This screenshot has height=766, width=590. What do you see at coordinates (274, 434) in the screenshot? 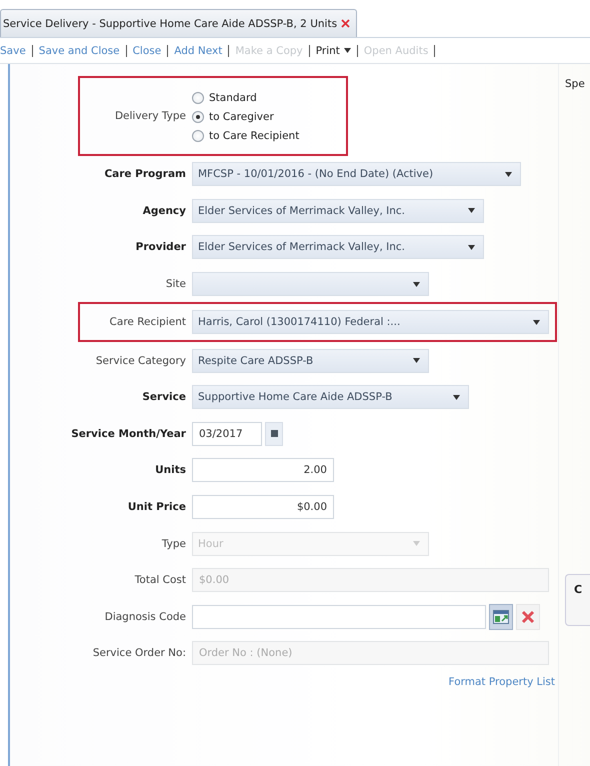
I see `calendar-button` at bounding box center [274, 434].